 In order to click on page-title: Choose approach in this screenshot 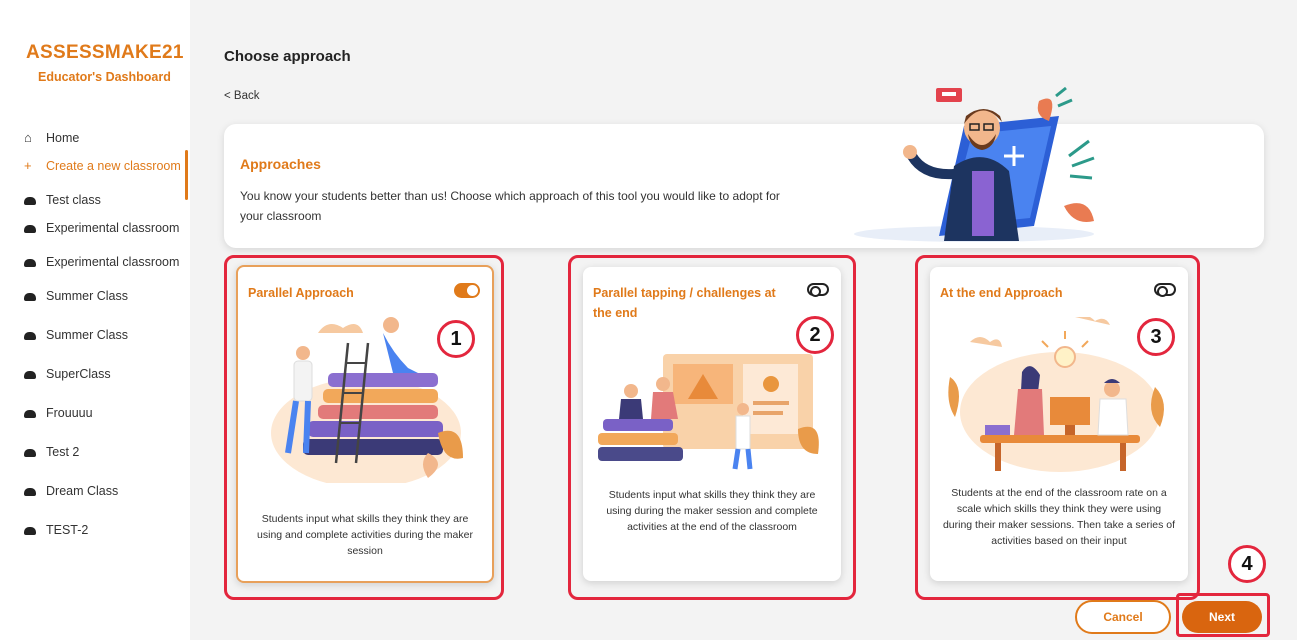, I will do `click(287, 56)`.